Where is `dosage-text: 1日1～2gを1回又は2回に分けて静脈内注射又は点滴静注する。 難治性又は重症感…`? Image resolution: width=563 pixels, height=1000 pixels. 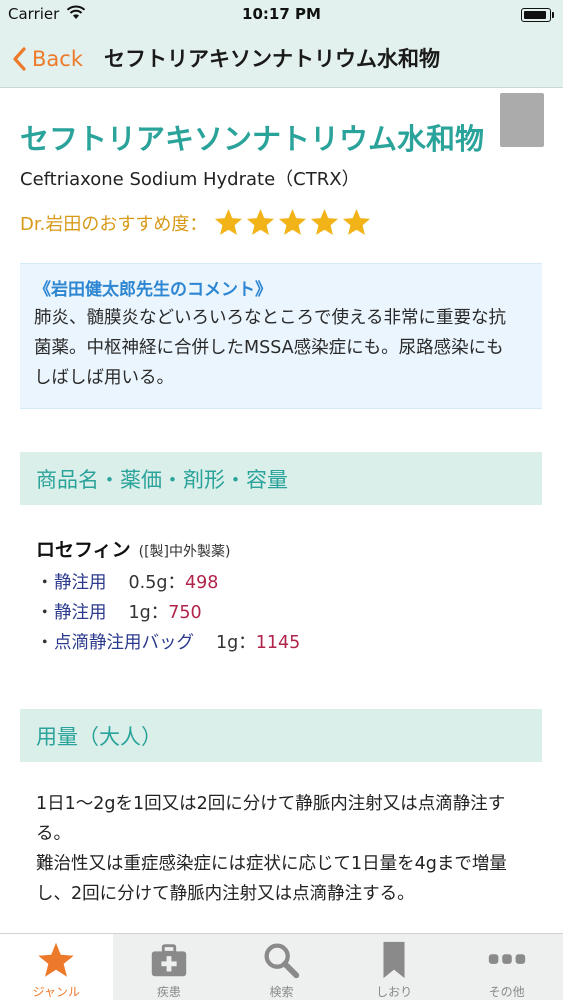 dosage-text: 1日1～2gを1回又は2回に分けて静脈内注射又は点滴静注する。 難治性又は重症感… is located at coordinates (286, 849).